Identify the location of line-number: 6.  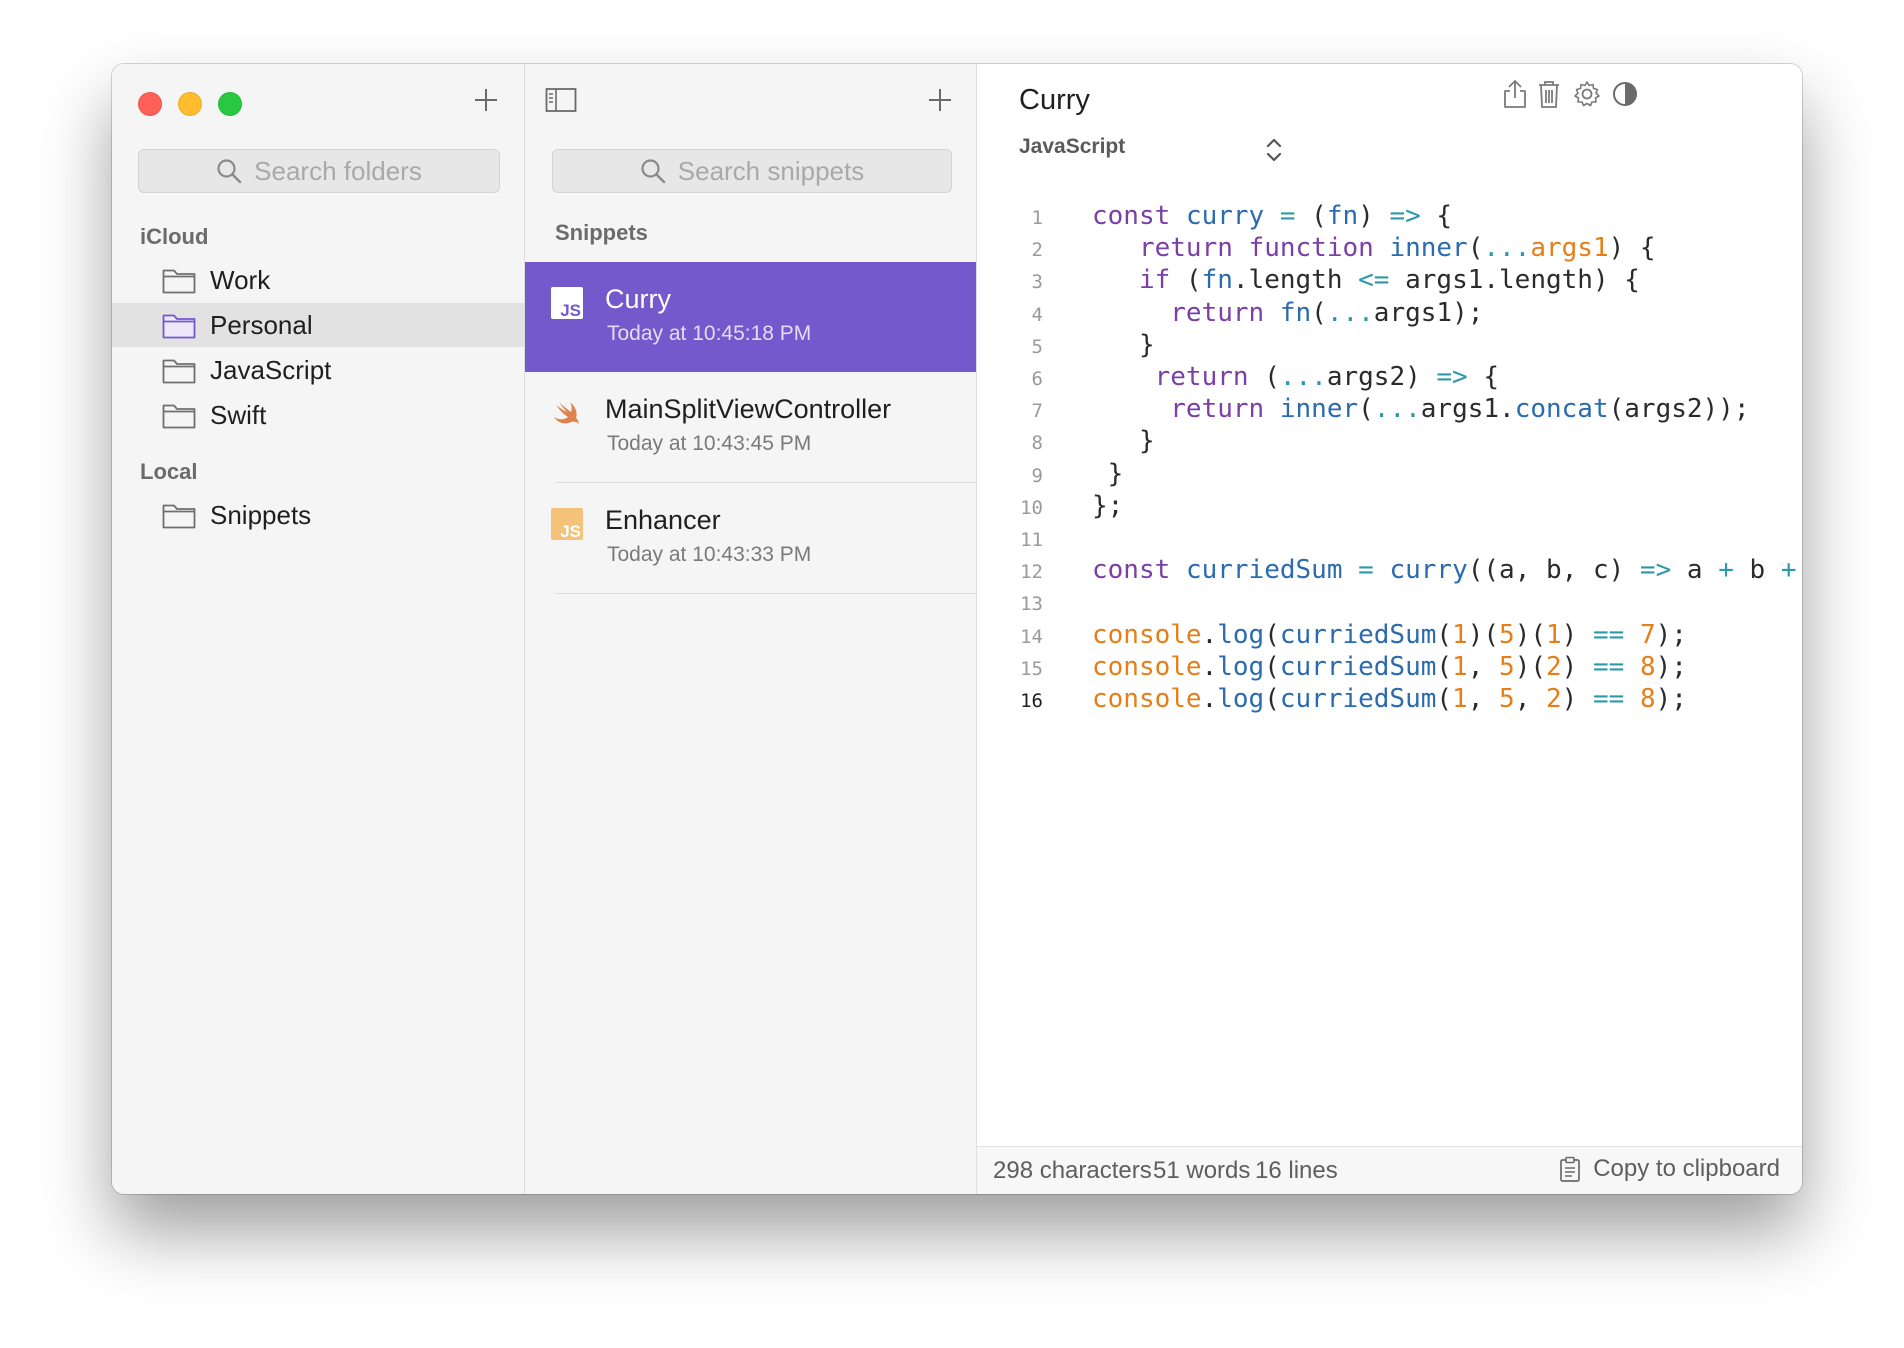
(1037, 379).